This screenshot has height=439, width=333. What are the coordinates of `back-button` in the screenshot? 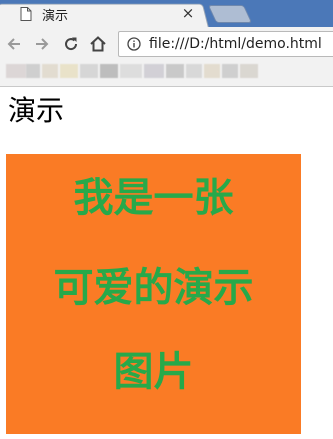 It's located at (14, 44).